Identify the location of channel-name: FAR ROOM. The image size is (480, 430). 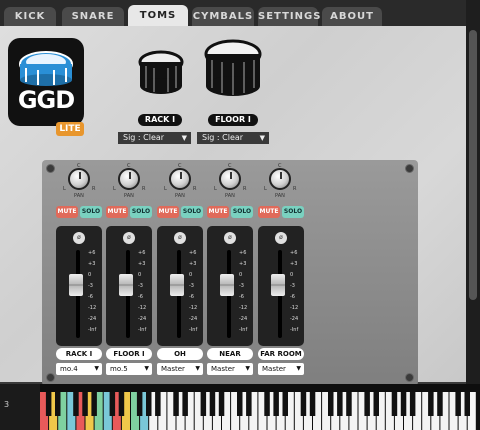
(281, 354).